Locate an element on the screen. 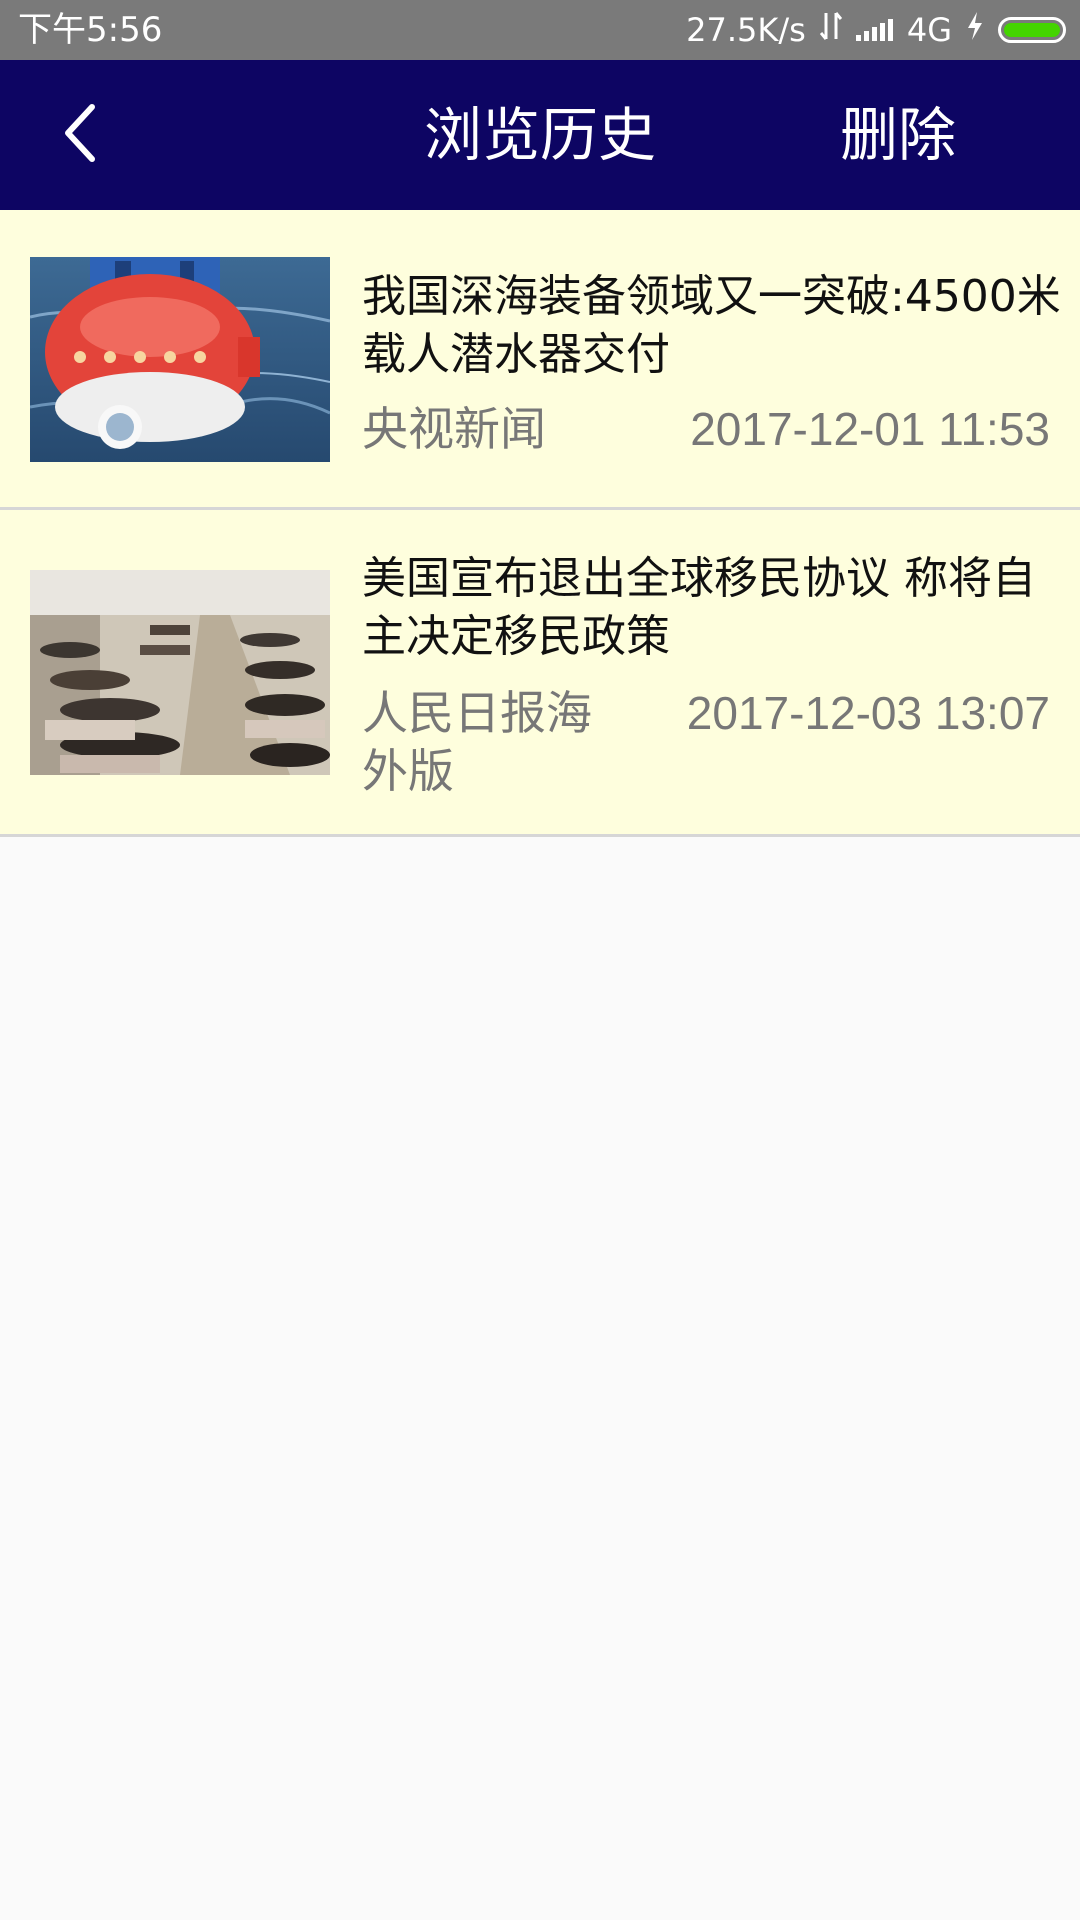  news-time: 2017-12-03 13:07 is located at coordinates (868, 713).